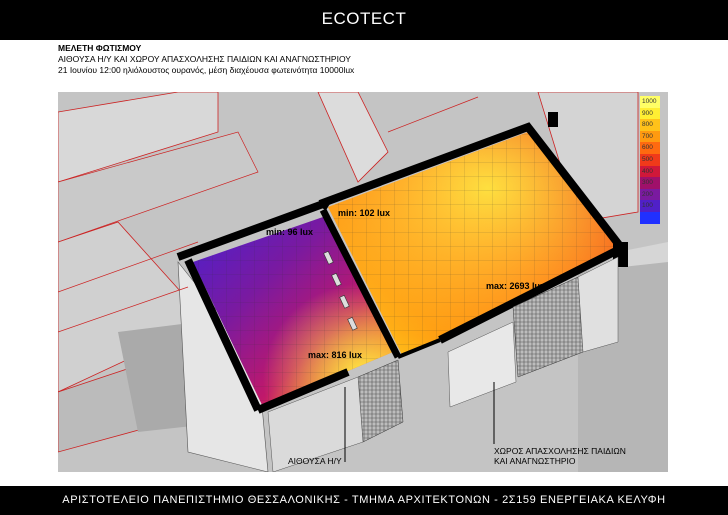  I want to click on legend-swatch: 300, so click(650, 183).